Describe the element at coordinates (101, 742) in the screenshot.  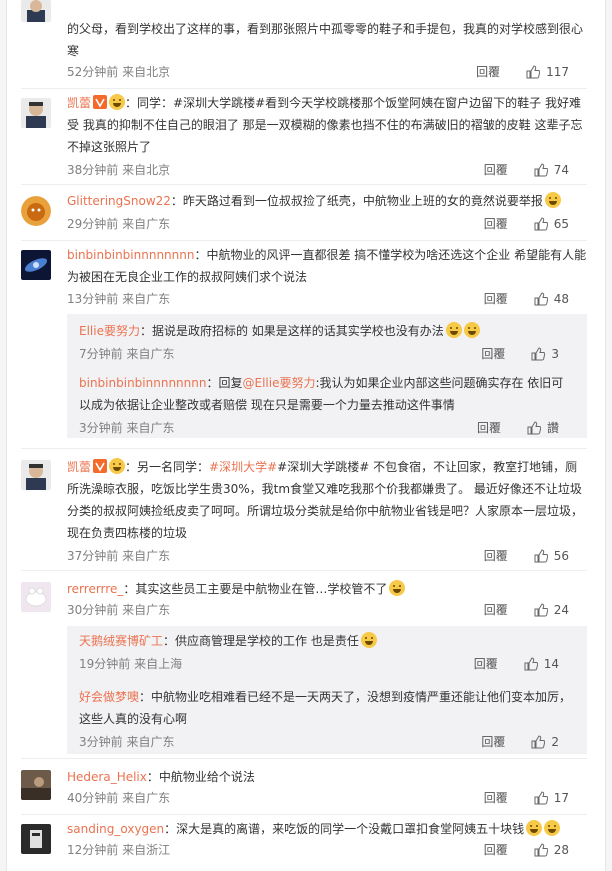
I see `reply-time: 3分钟前` at that location.